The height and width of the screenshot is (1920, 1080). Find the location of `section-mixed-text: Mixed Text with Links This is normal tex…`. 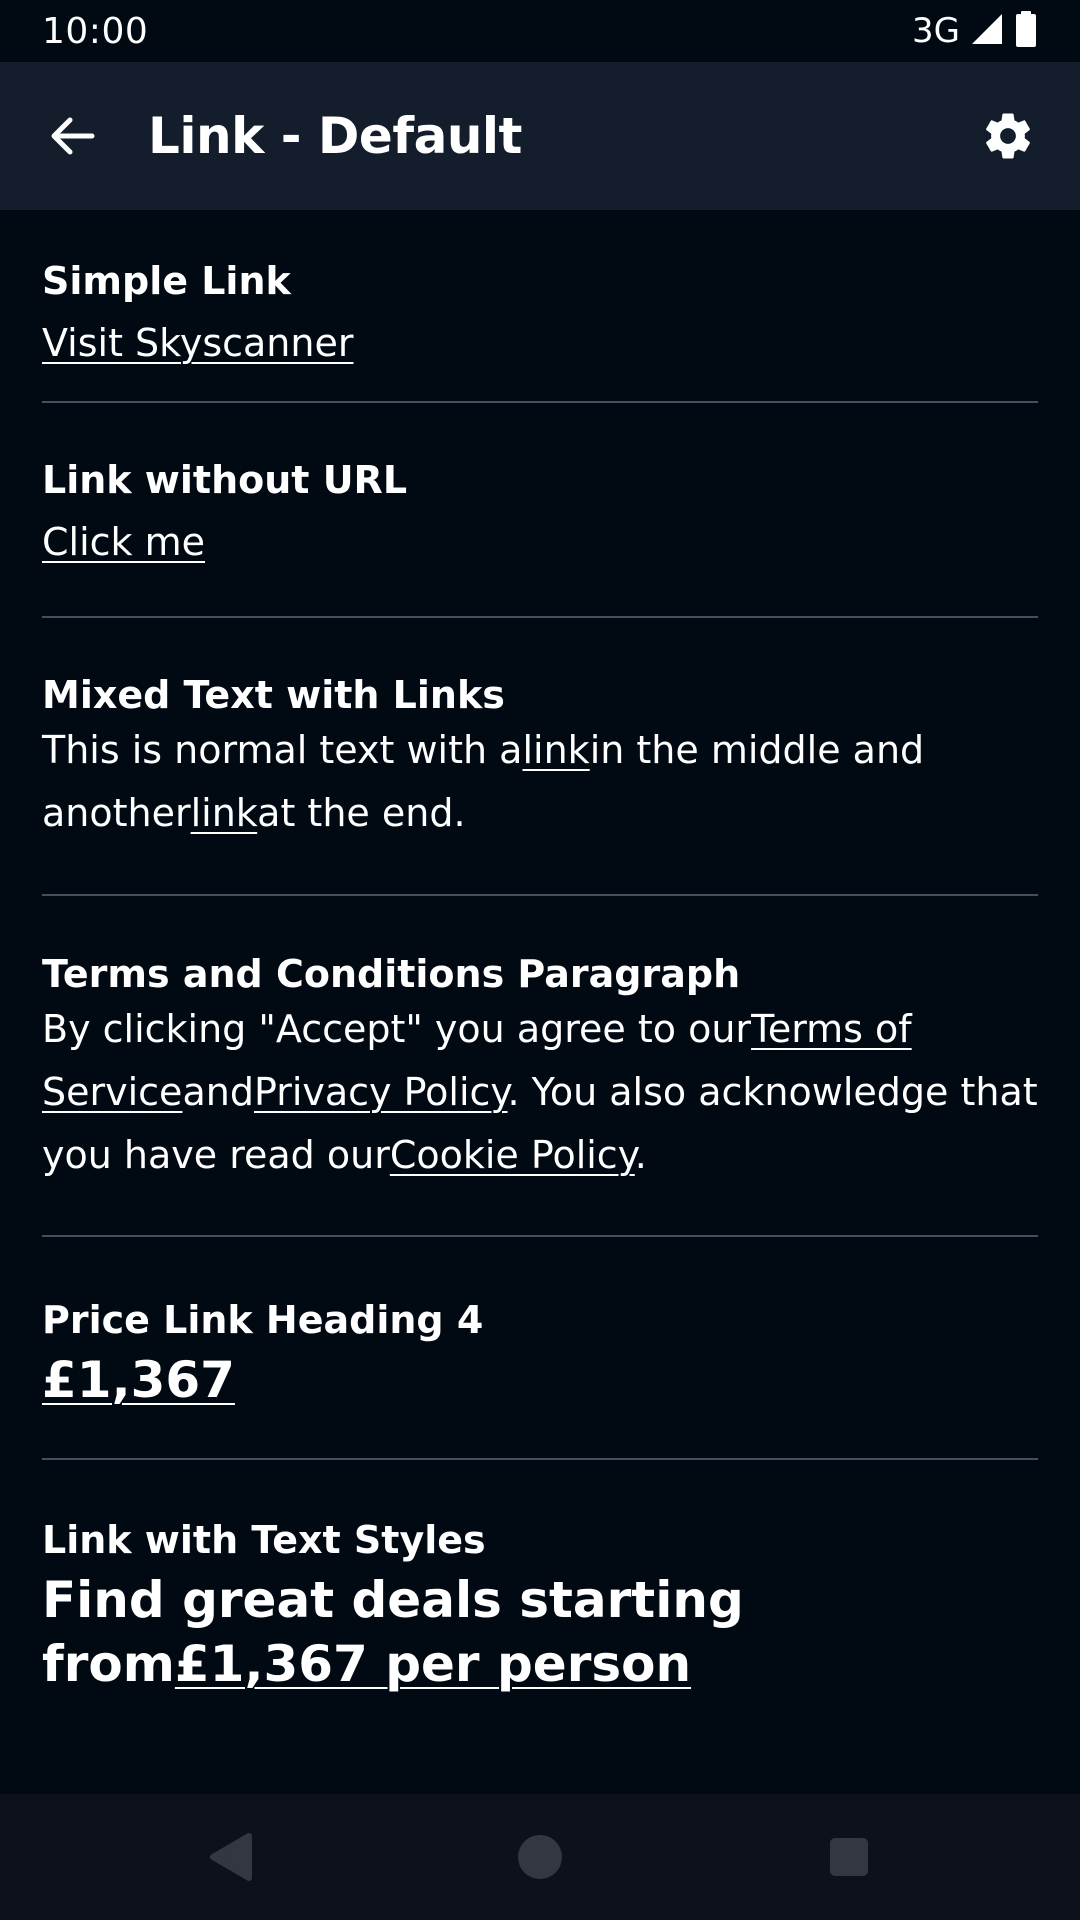

section-mixed-text: Mixed Text with Links This is normal tex… is located at coordinates (540, 757).